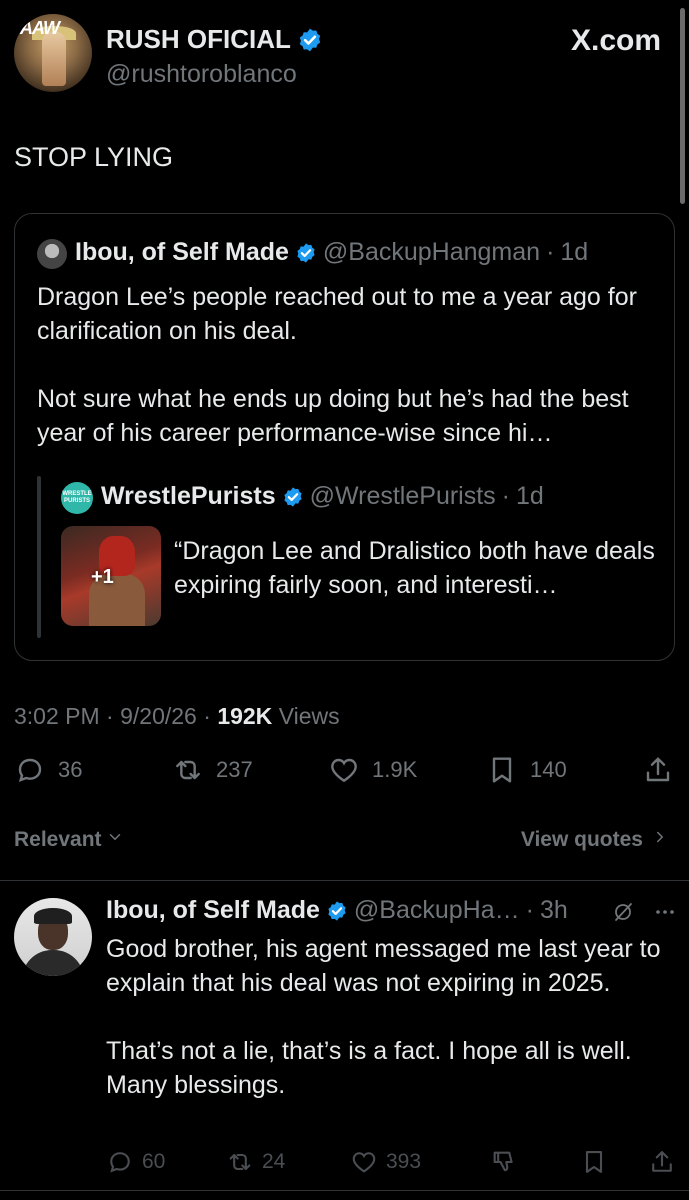 This screenshot has height=1200, width=689. What do you see at coordinates (234, 769) in the screenshot?
I see `repost-count: 237` at bounding box center [234, 769].